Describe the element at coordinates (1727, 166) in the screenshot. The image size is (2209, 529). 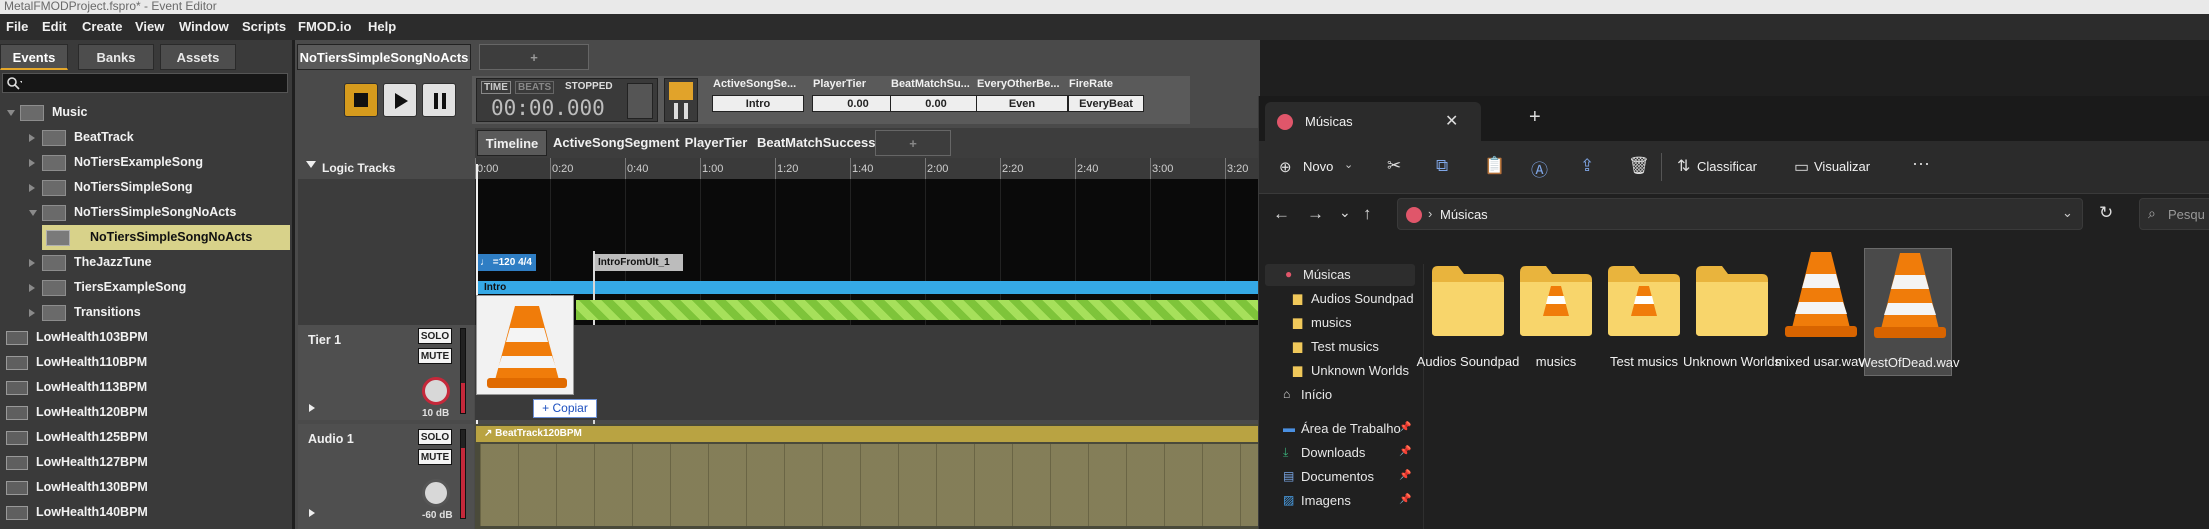
I see `sort-button: Classificar` at that location.